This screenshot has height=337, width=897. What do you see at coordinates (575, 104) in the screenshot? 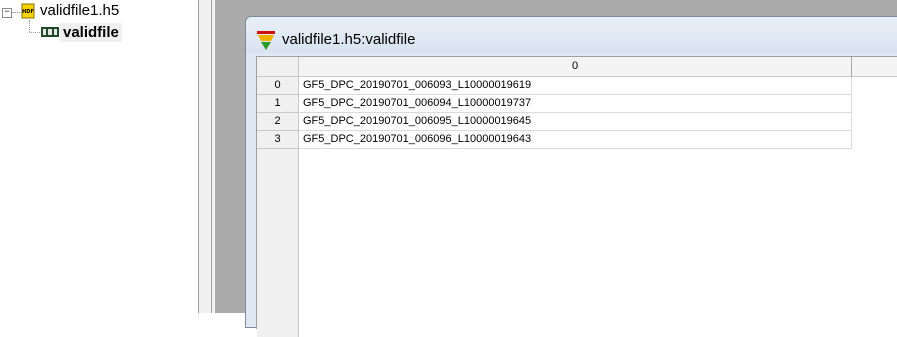
I see `table-cell: GF5_DPC_20190701_006094_L10000019737` at bounding box center [575, 104].